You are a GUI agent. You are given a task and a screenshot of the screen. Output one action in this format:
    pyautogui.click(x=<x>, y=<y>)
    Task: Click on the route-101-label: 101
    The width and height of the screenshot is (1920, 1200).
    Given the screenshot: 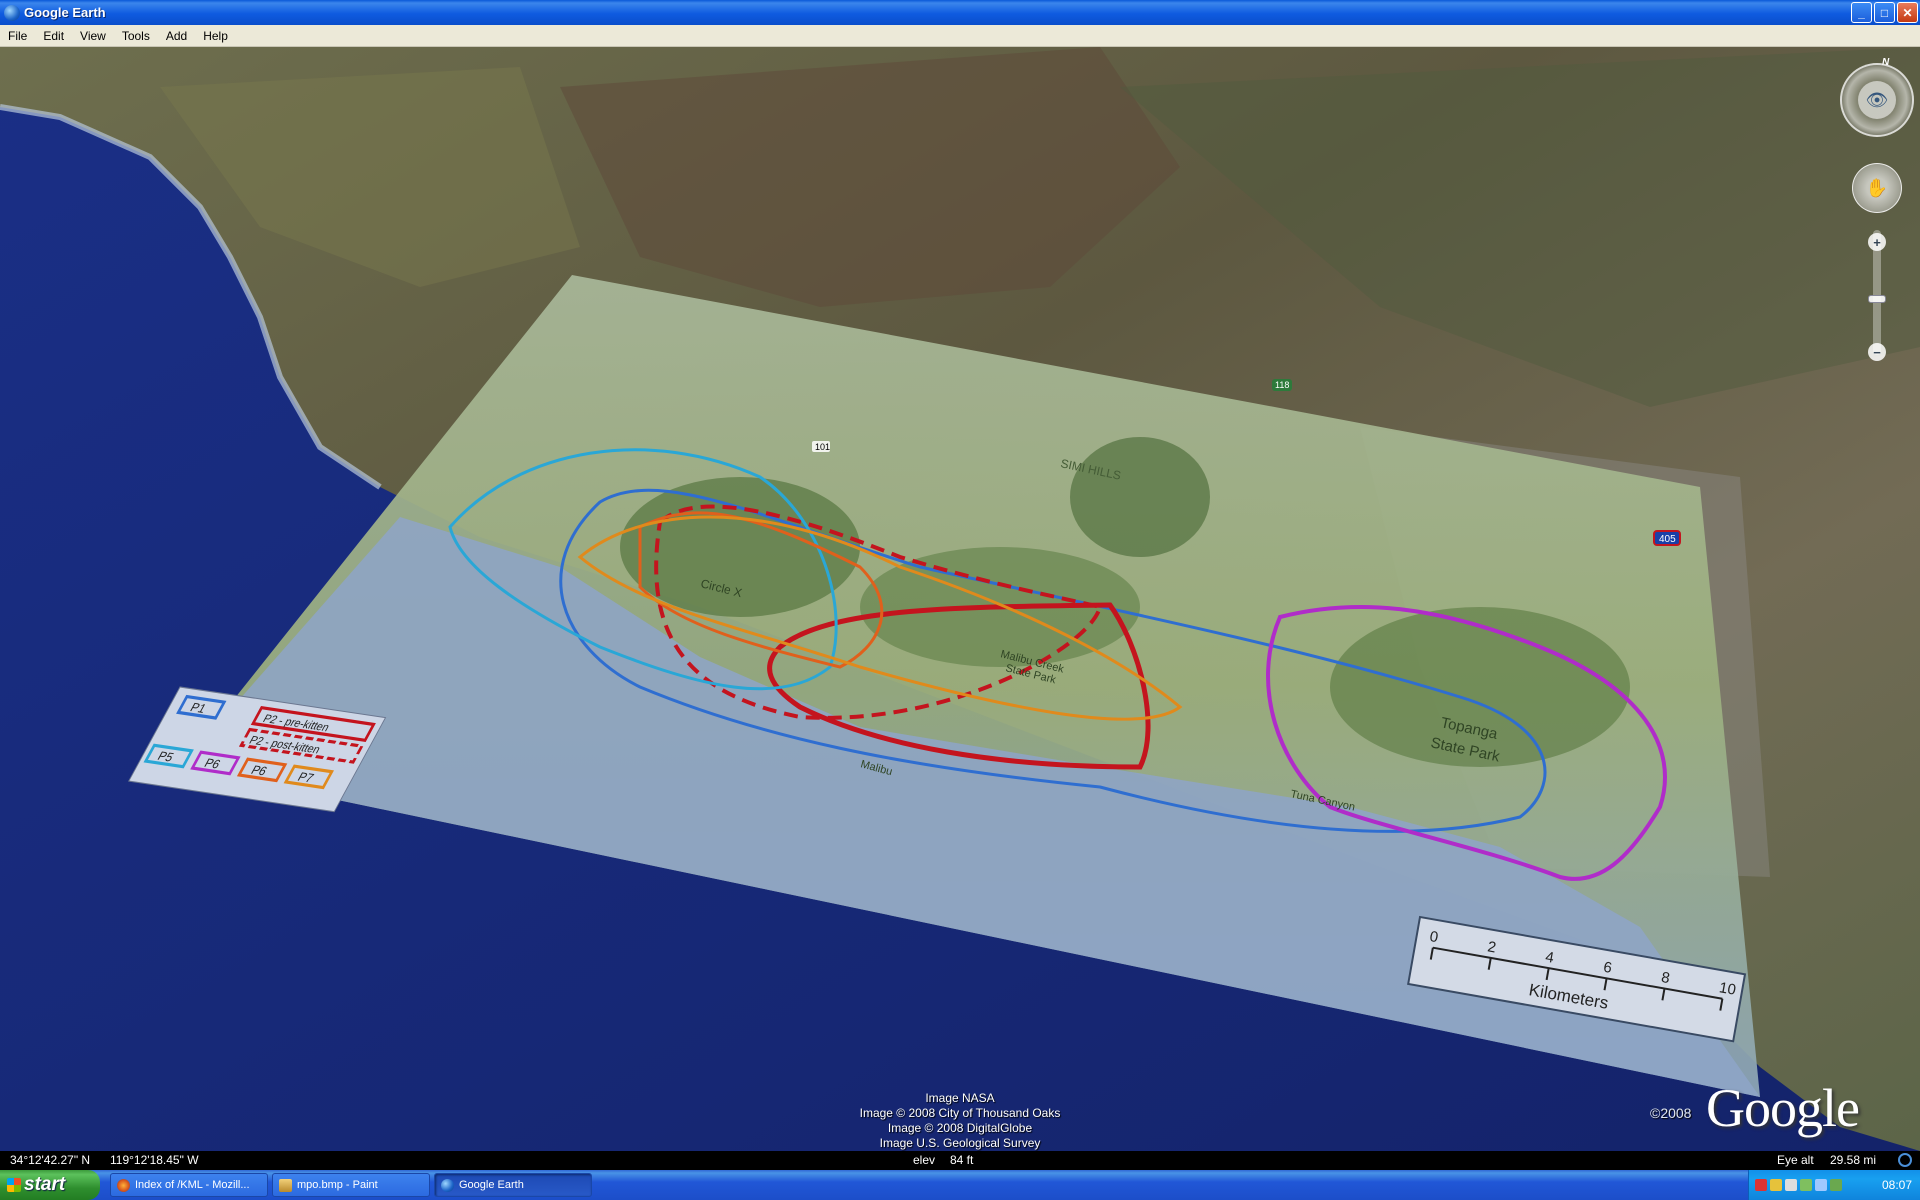 What is the action you would take?
    pyautogui.click(x=822, y=447)
    